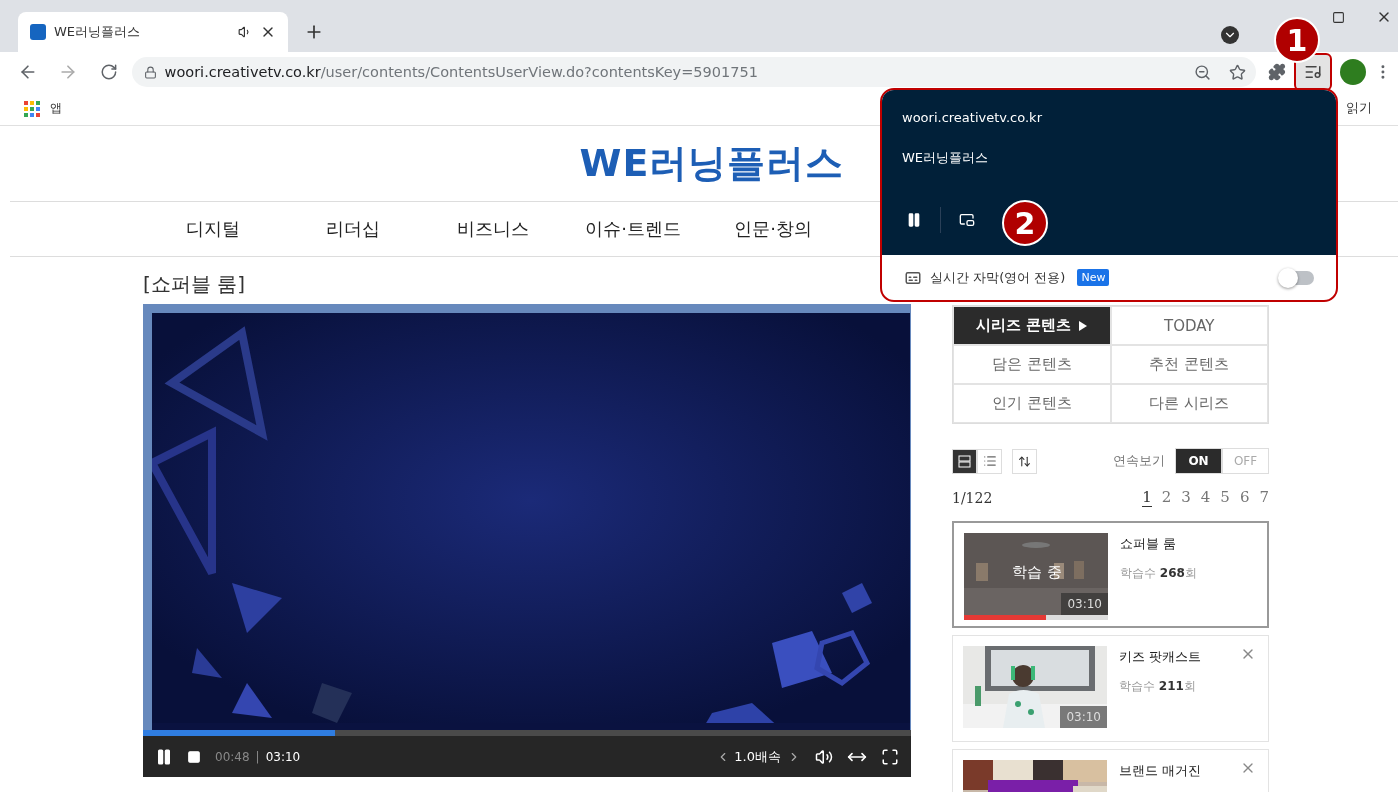 This screenshot has width=1398, height=792. I want to click on profile-avatar, so click(1353, 72).